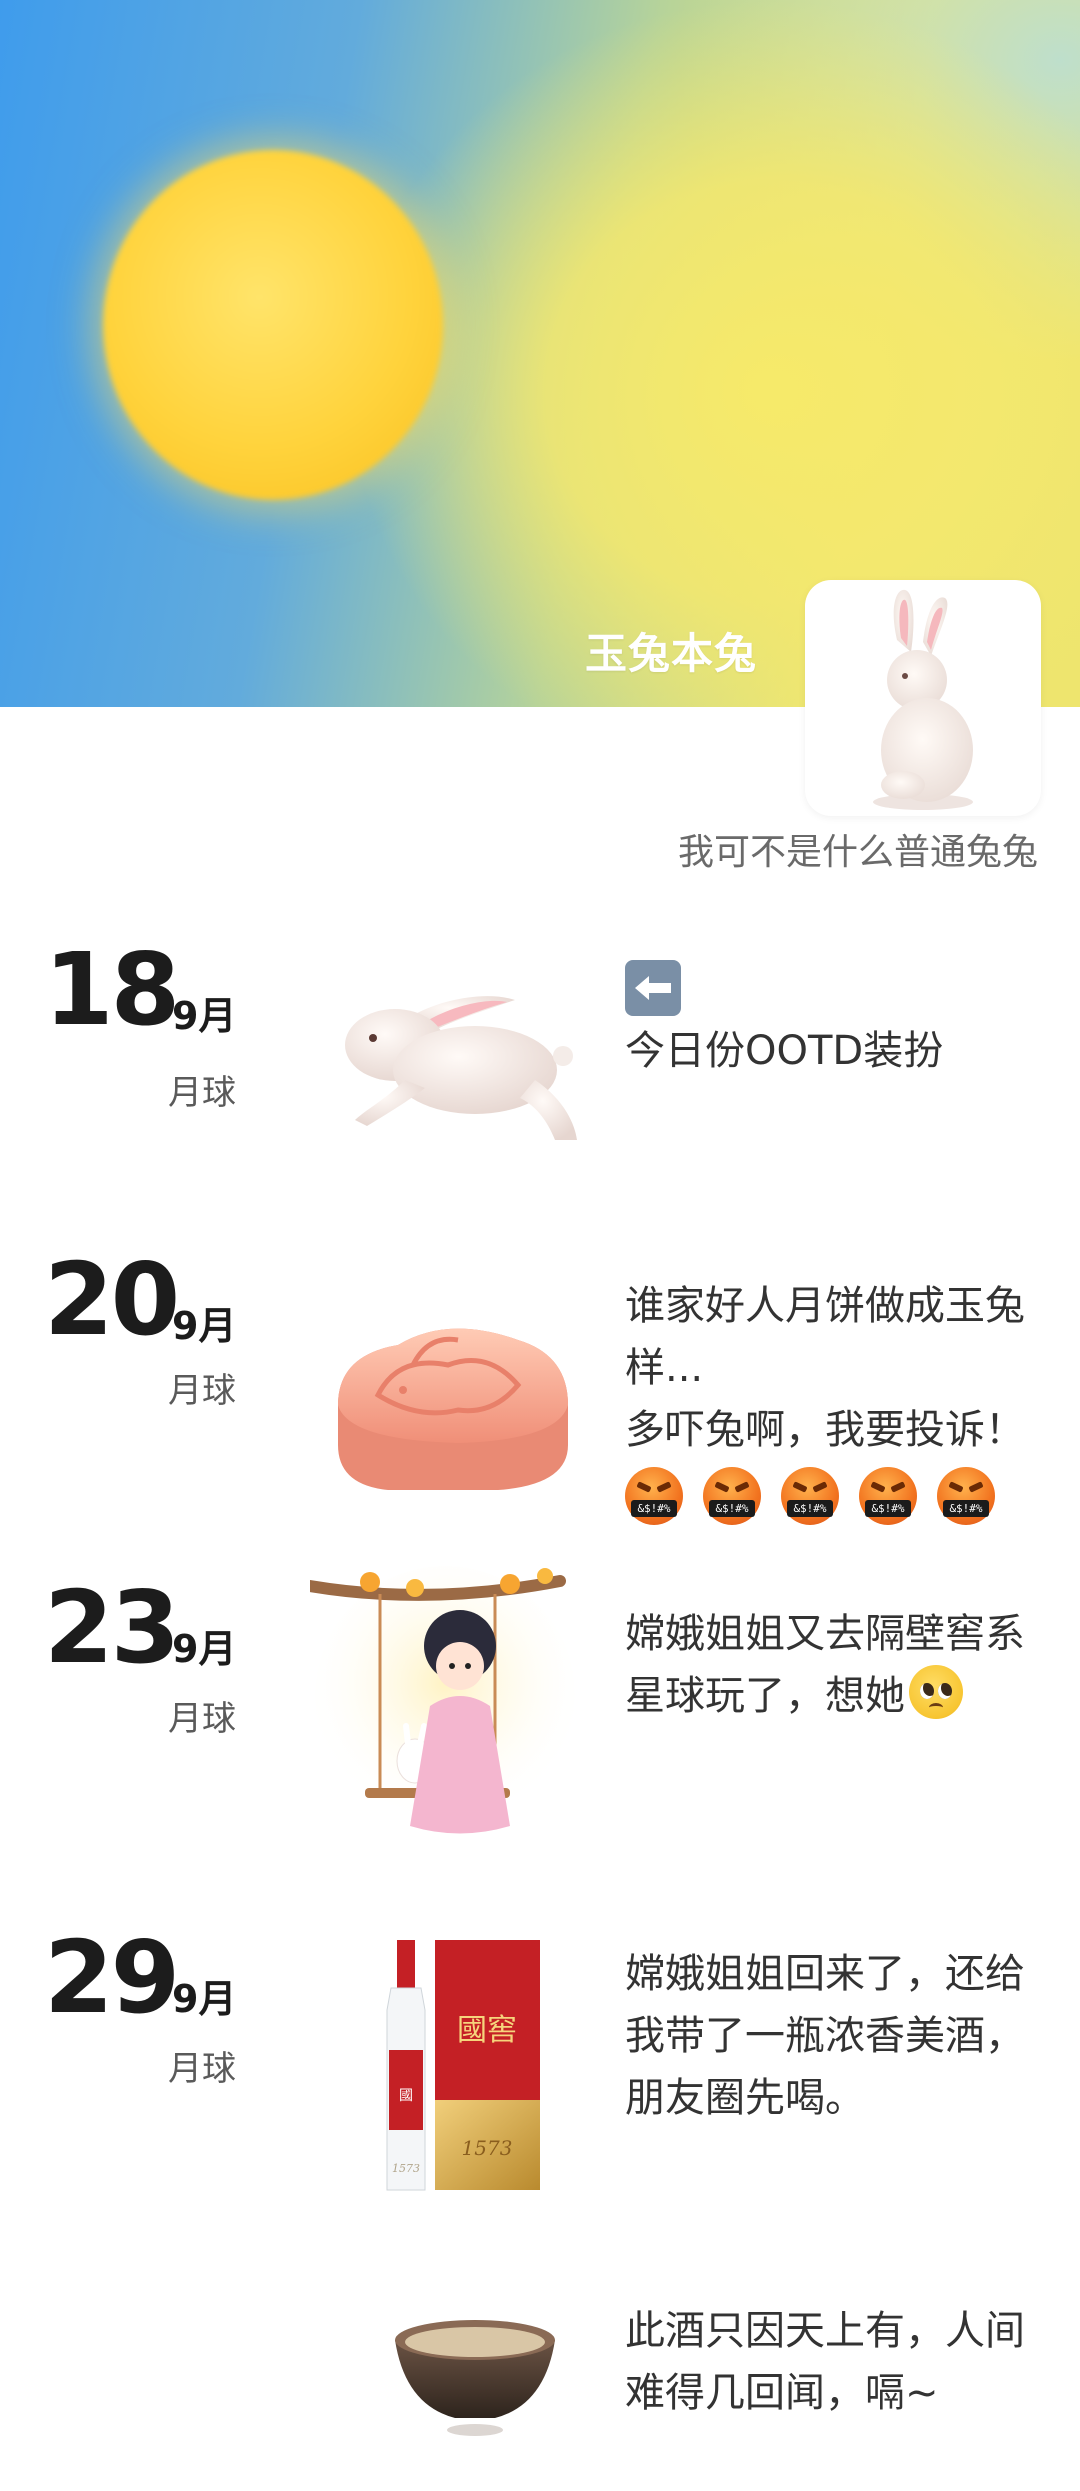 The height and width of the screenshot is (2491, 1080). I want to click on post-text: 此酒只因天上有，人间难得几回闻，嗝~, so click(825, 2362).